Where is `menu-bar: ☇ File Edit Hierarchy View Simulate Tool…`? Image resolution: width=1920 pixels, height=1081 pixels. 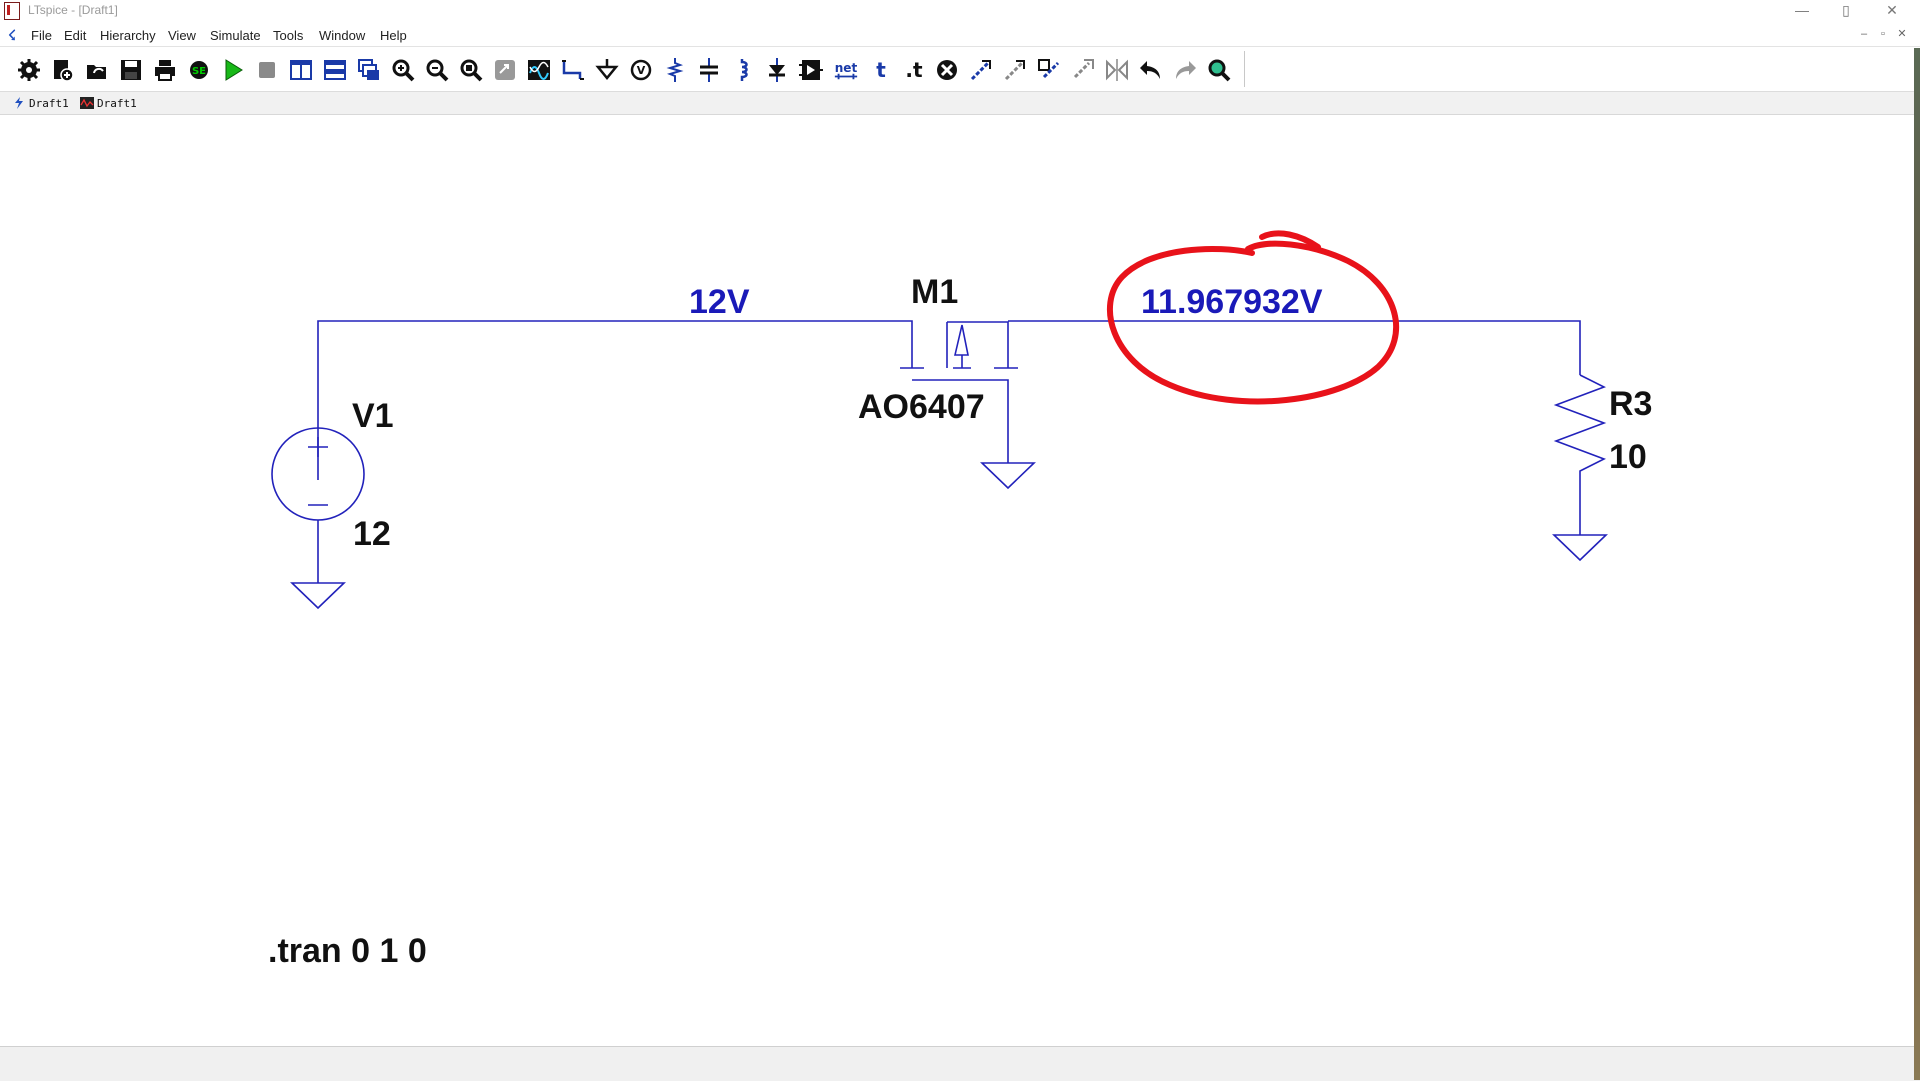 menu-bar: ☇ File Edit Hierarchy View Simulate Tool… is located at coordinates (960, 35).